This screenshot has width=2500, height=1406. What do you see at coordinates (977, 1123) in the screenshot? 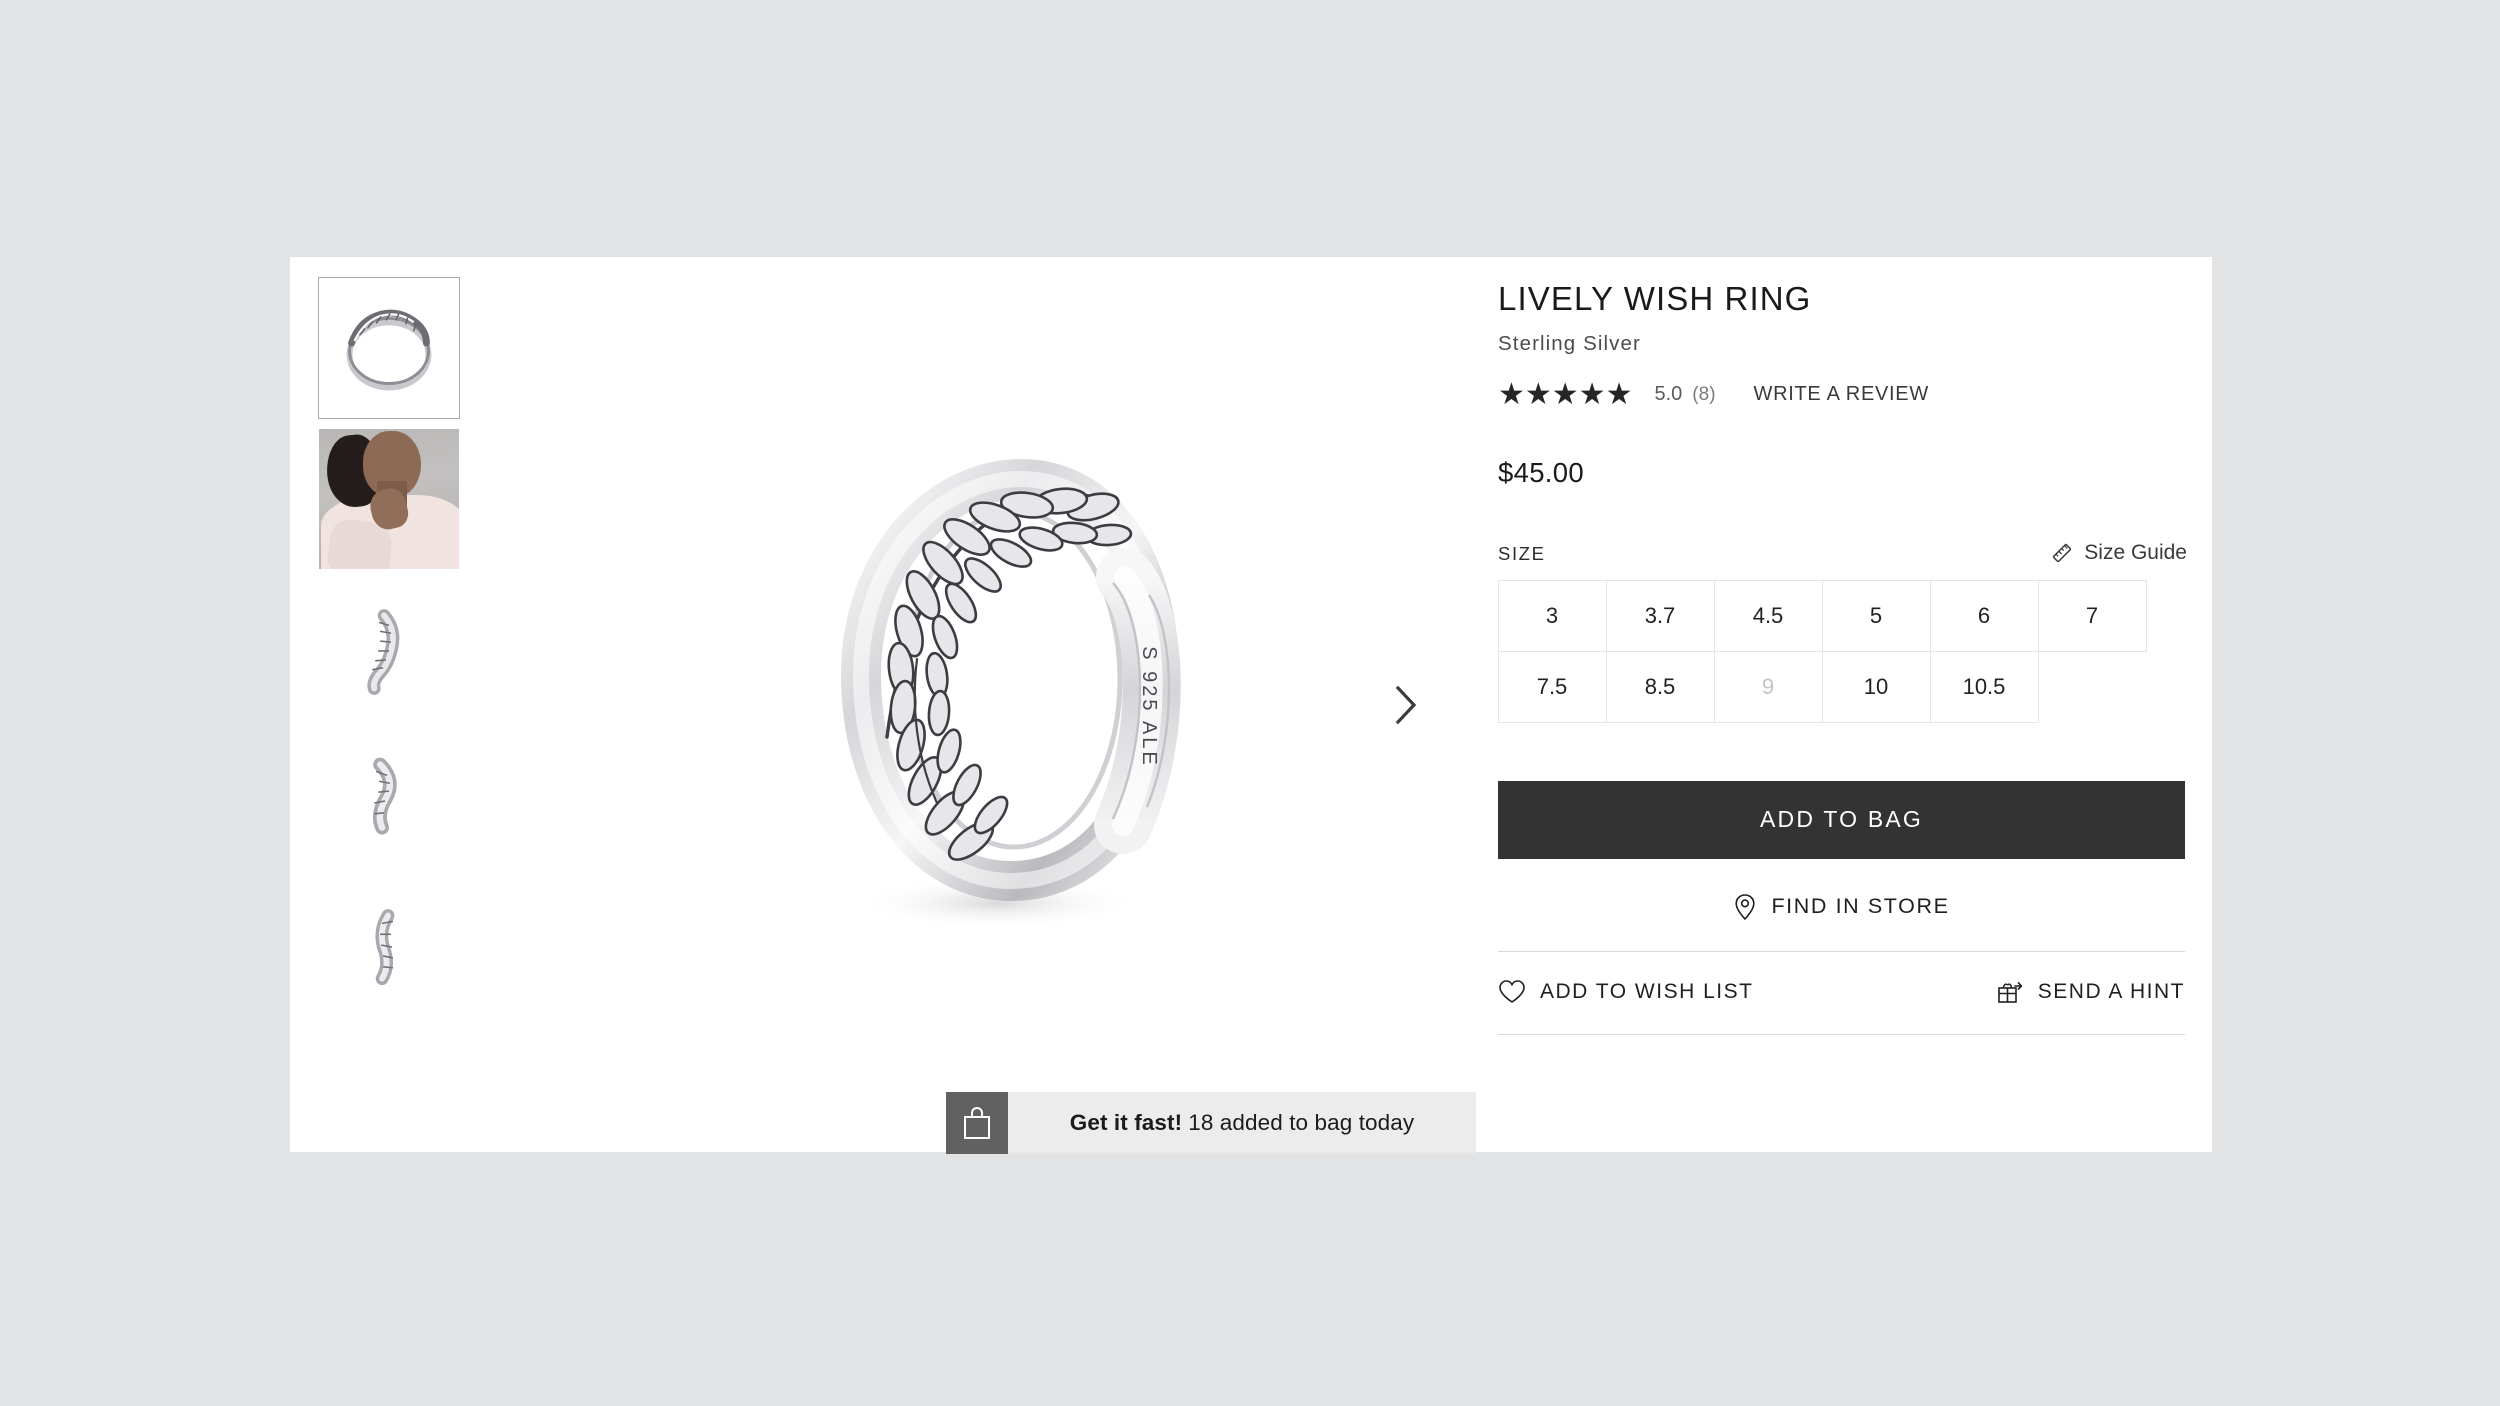
I see `shopping-bag-icon` at bounding box center [977, 1123].